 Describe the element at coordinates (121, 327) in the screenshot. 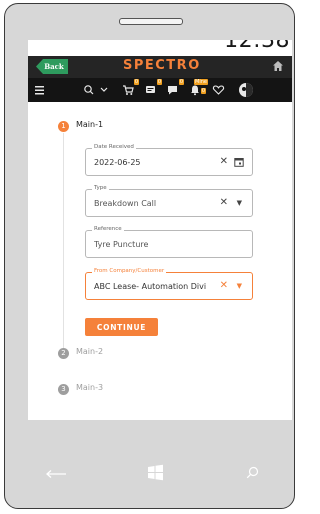

I see `continue-button: CONTINUE` at that location.